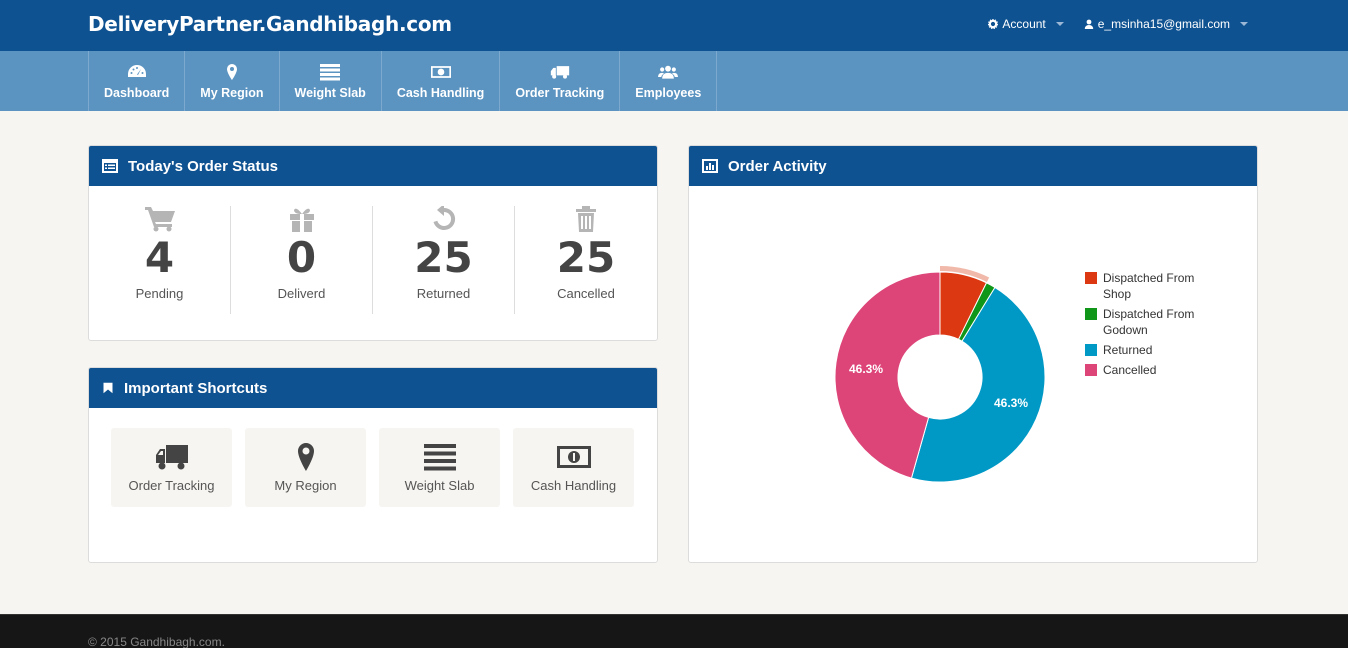 The width and height of the screenshot is (1348, 648). I want to click on stat-label: Returned, so click(443, 293).